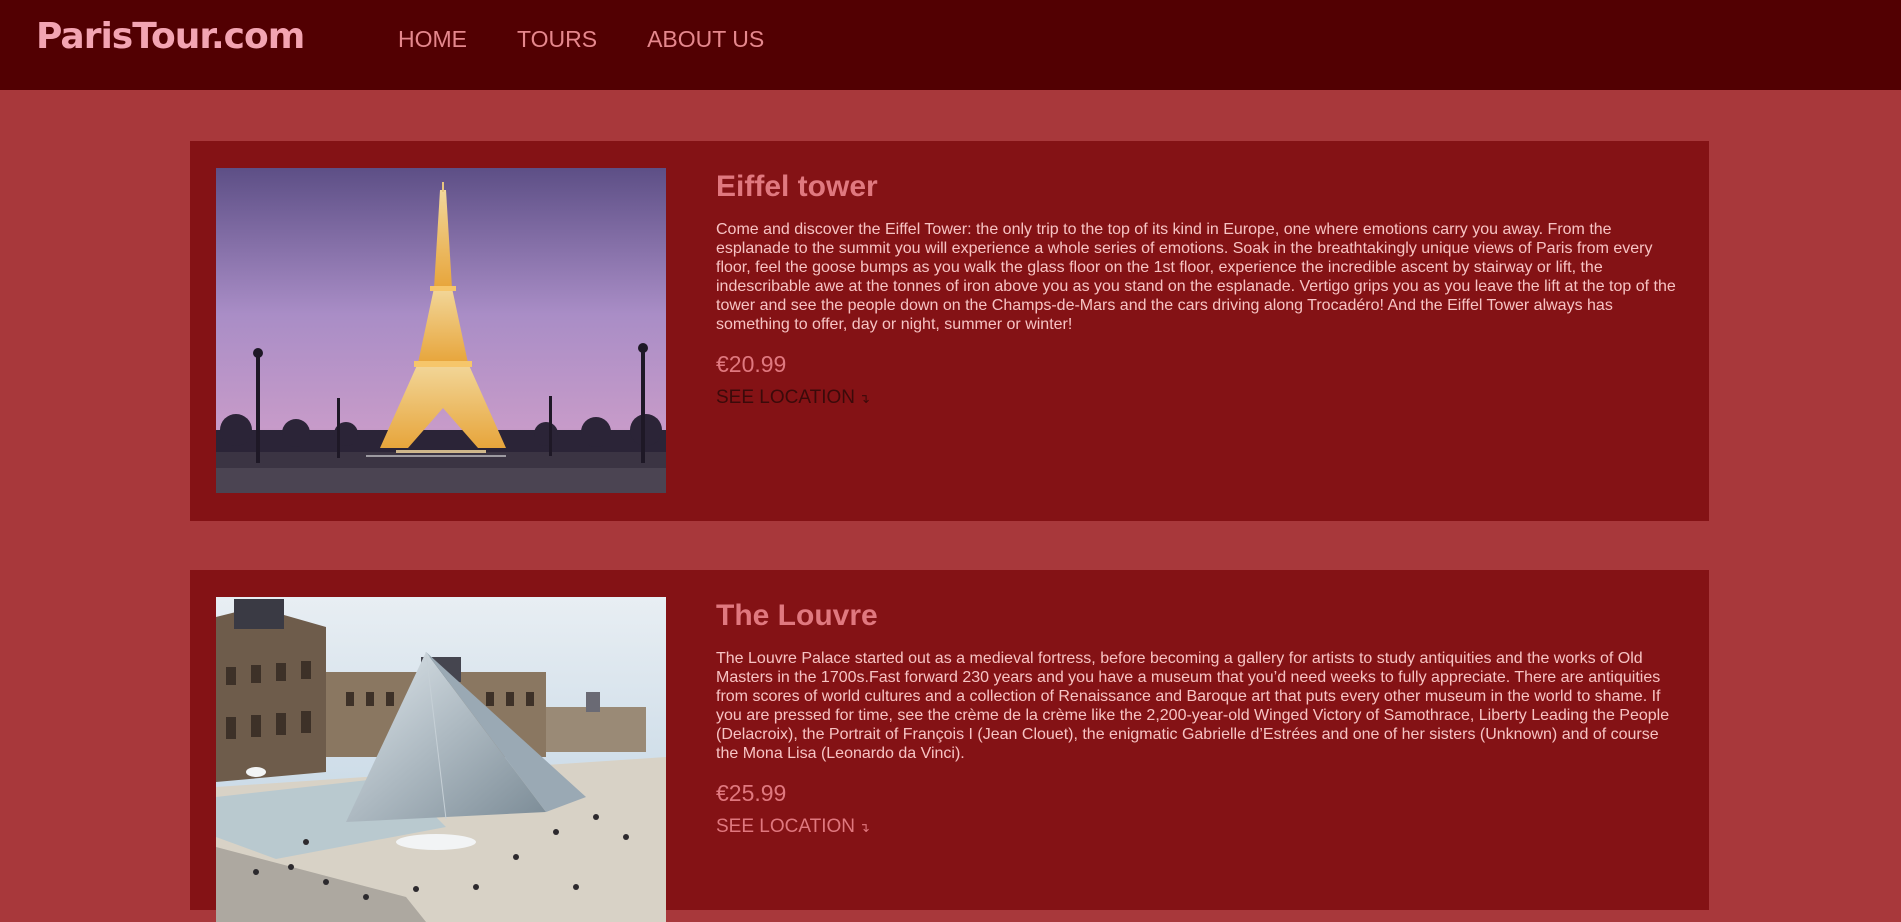 The width and height of the screenshot is (1901, 922). I want to click on nav-home-link: HOME, so click(432, 39).